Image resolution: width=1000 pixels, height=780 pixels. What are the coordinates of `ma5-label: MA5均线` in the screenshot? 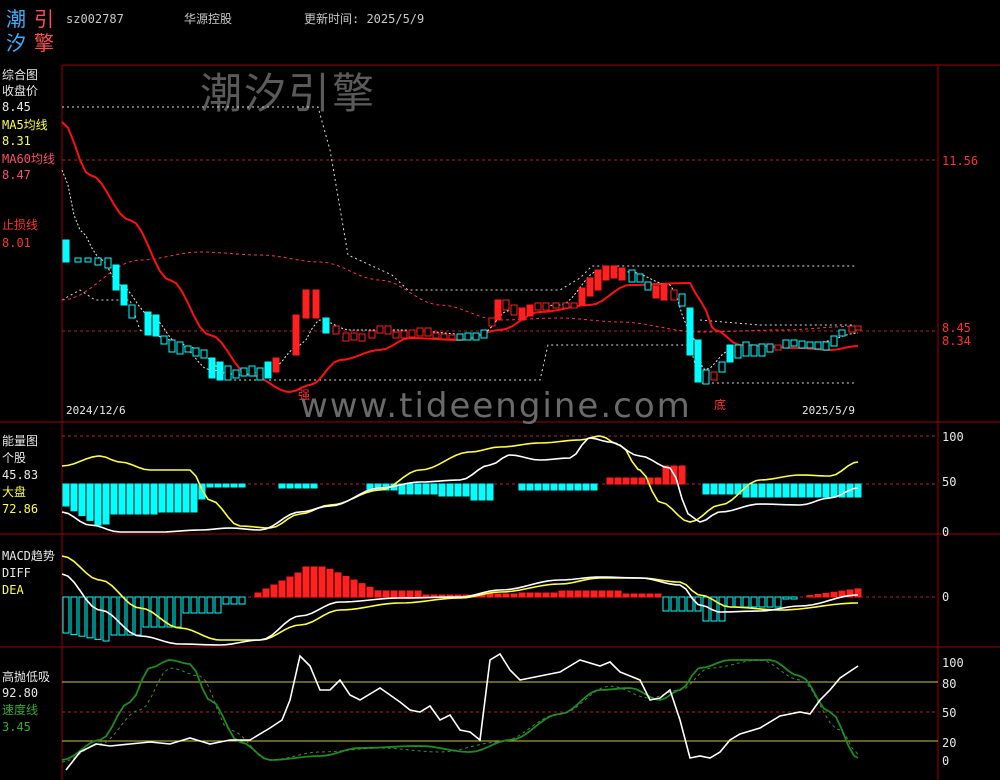 It's located at (25, 125).